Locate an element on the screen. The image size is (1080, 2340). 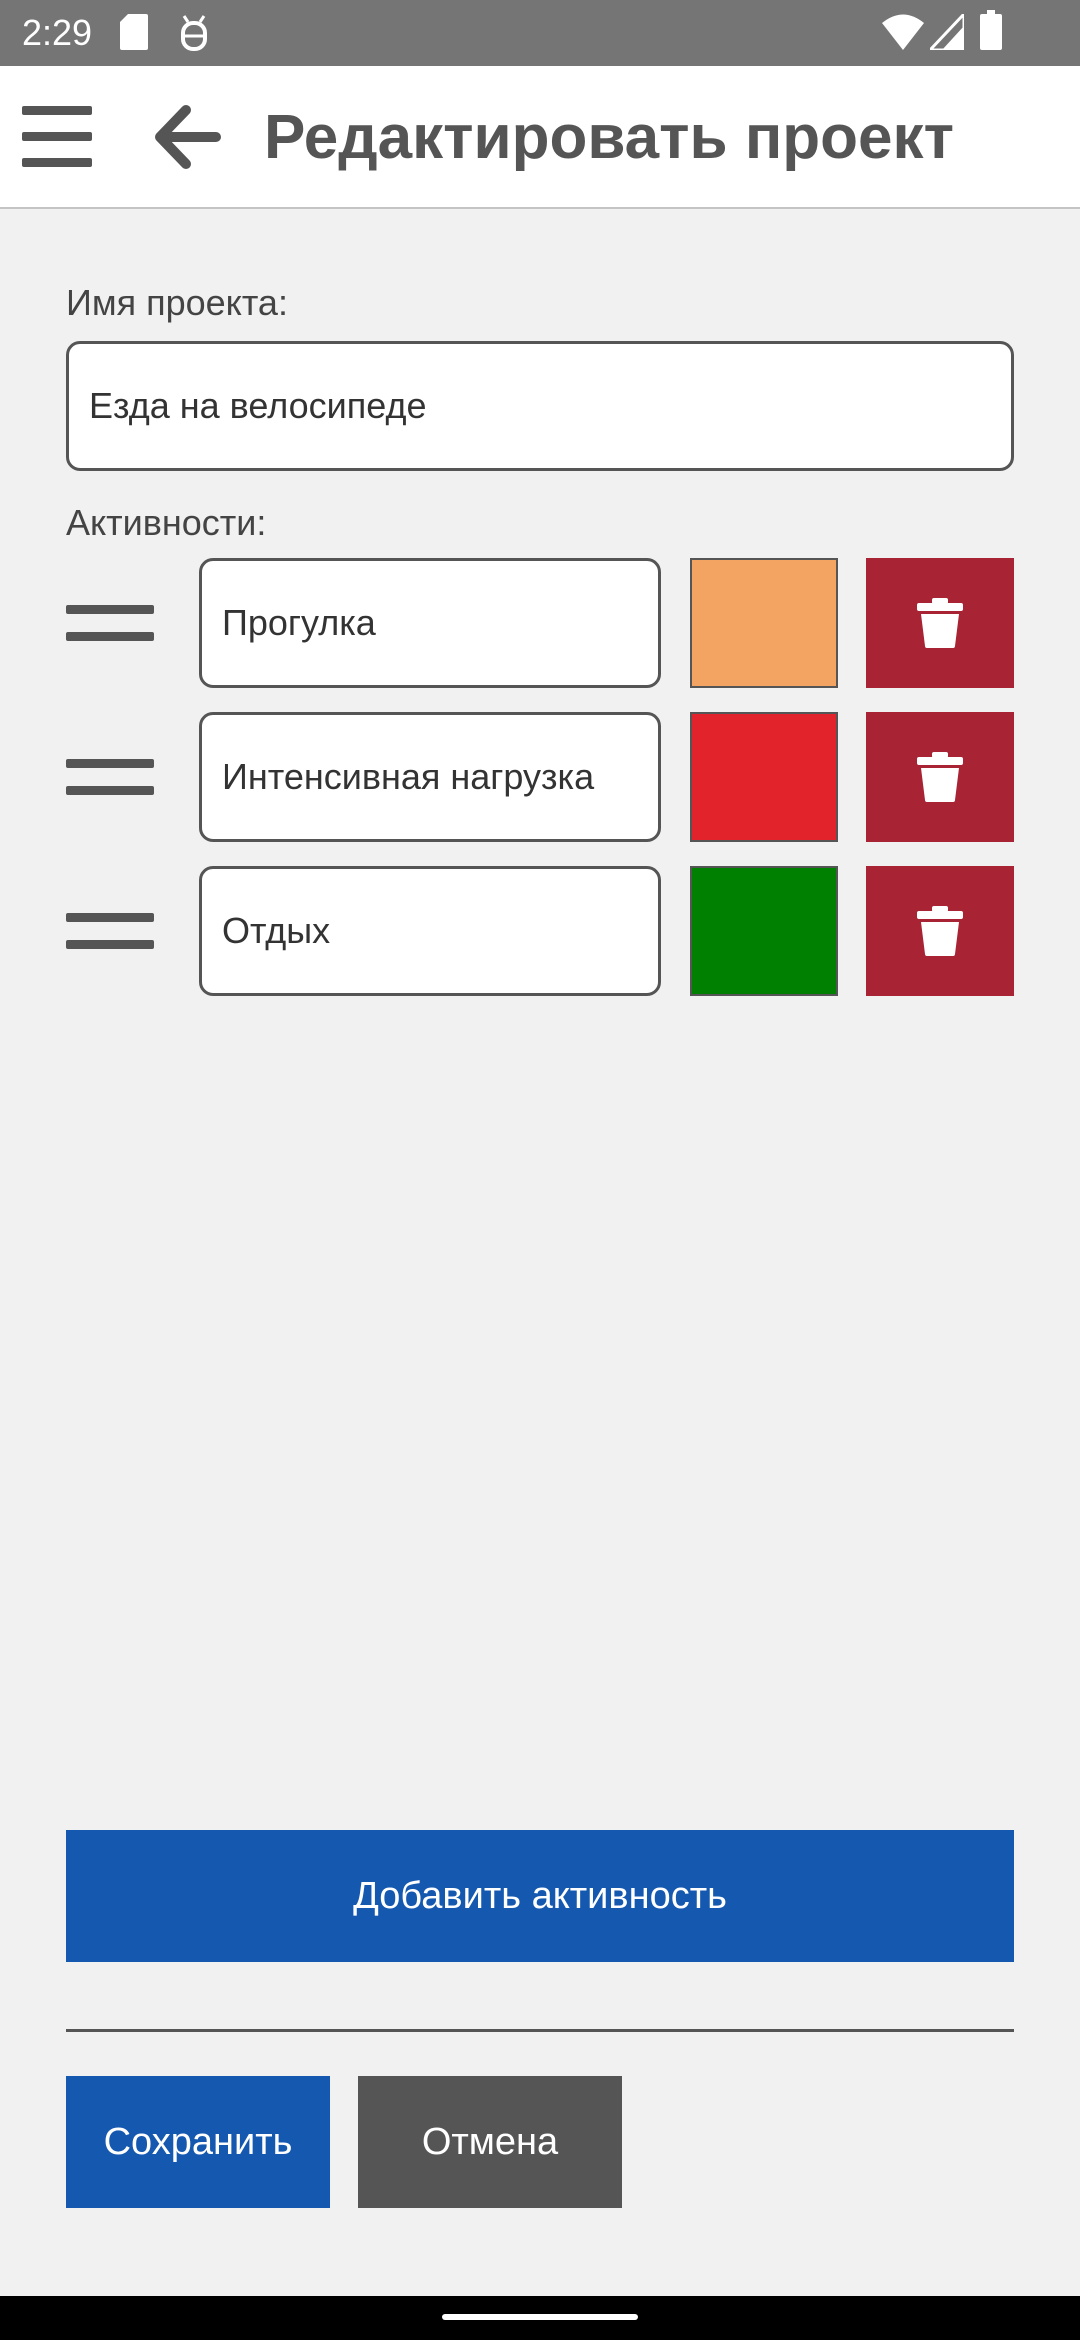
debug-icon is located at coordinates (194, 35).